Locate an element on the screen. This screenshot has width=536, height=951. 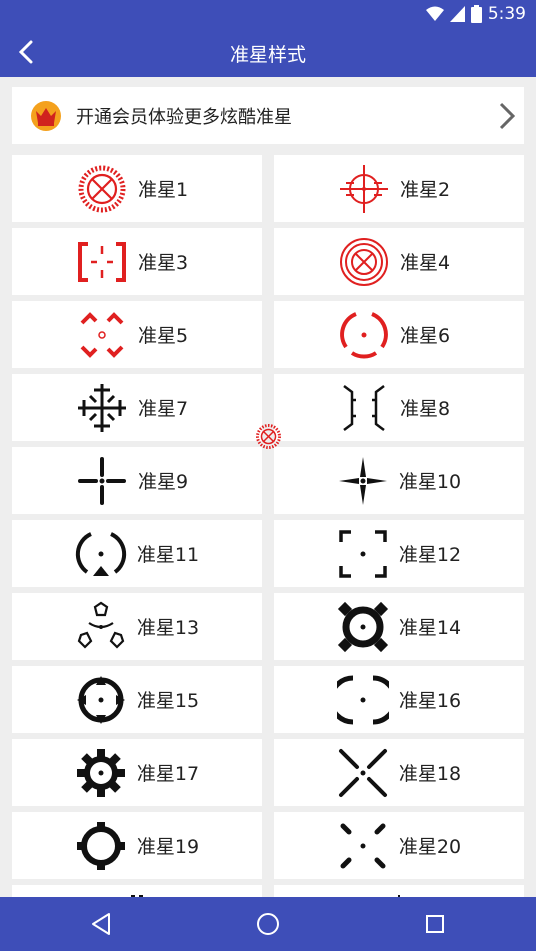
crosshair-item-15: 准星15 is located at coordinates (137, 699).